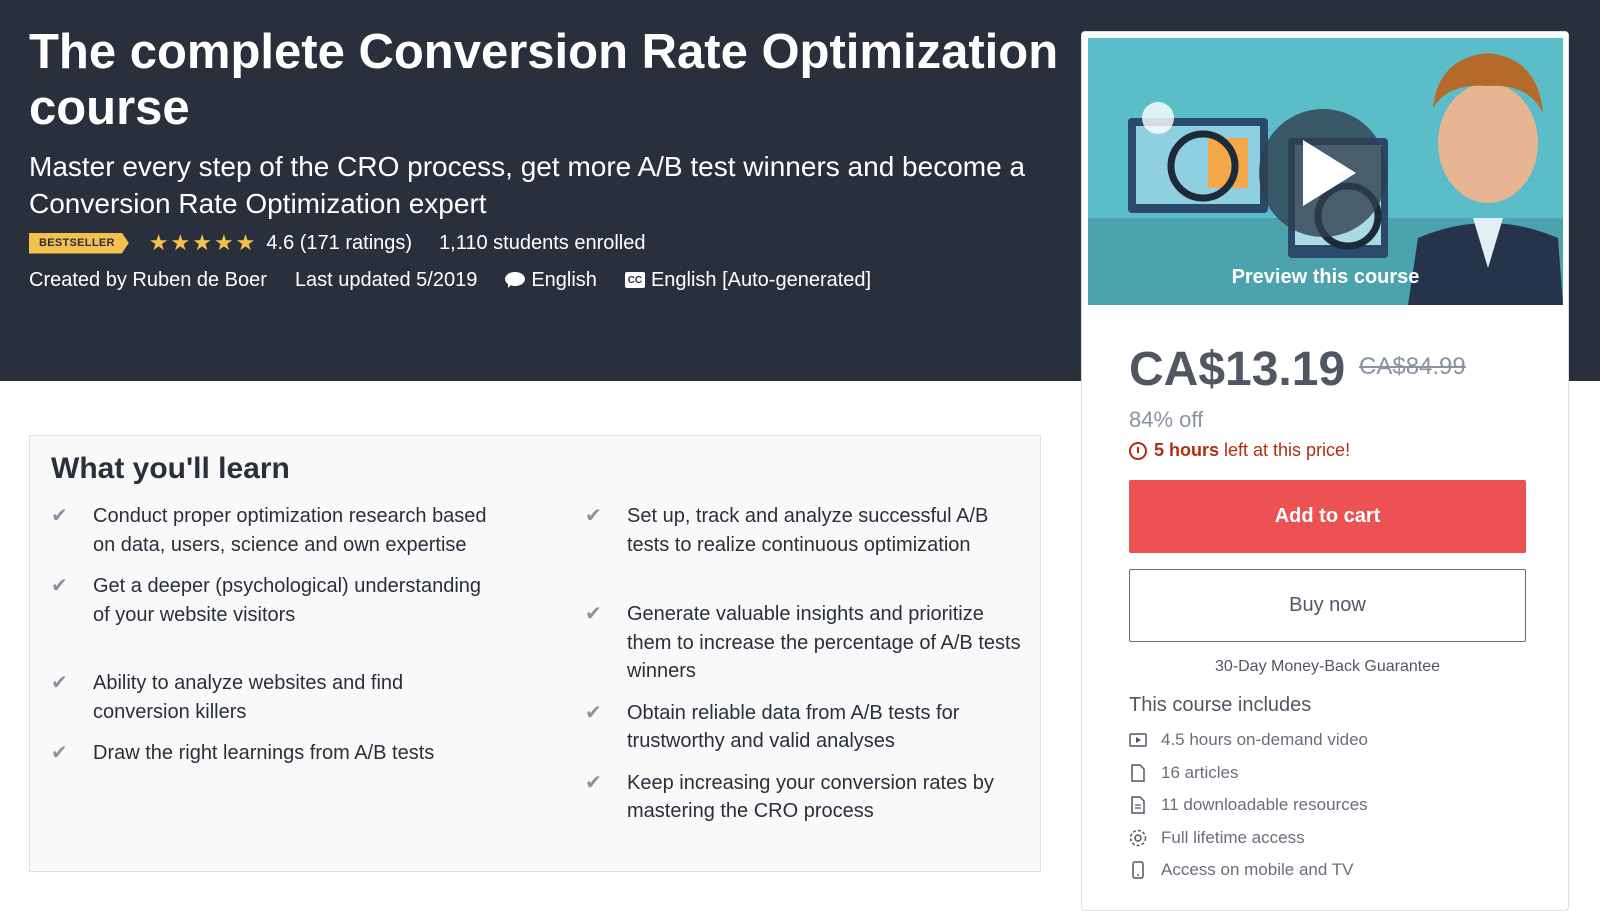  I want to click on includes-item: 11 downloadable resources, so click(1248, 805).